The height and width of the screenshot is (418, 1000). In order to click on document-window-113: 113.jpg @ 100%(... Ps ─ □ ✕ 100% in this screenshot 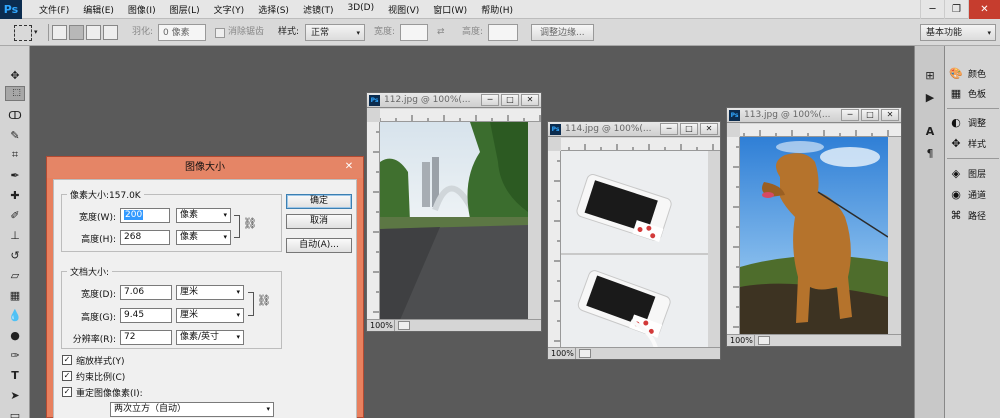, I will do `click(814, 227)`.